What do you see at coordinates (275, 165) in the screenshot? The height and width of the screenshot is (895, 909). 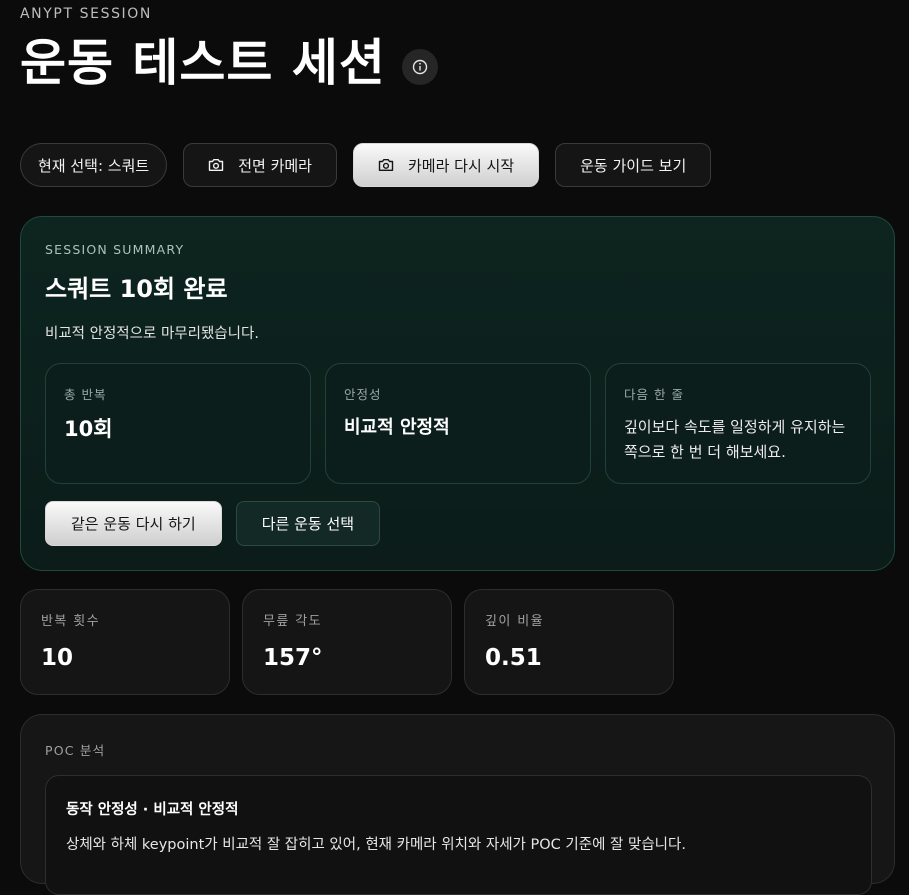 I see `front-camera-label: 전면 카메라` at bounding box center [275, 165].